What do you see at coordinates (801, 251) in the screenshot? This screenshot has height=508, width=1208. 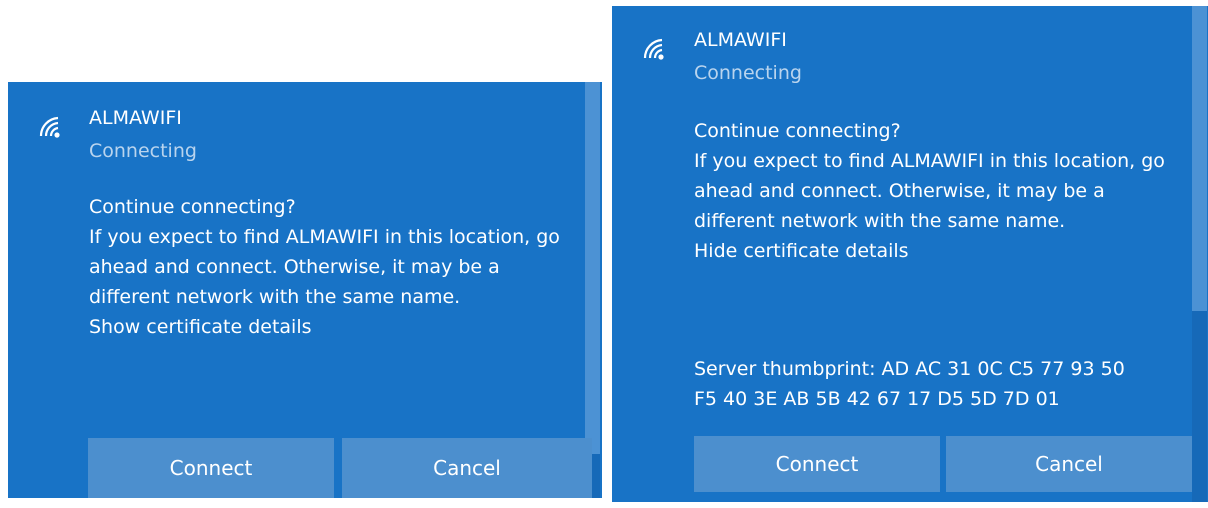 I see `hide-certificate-details-link: Hide certificate details` at bounding box center [801, 251].